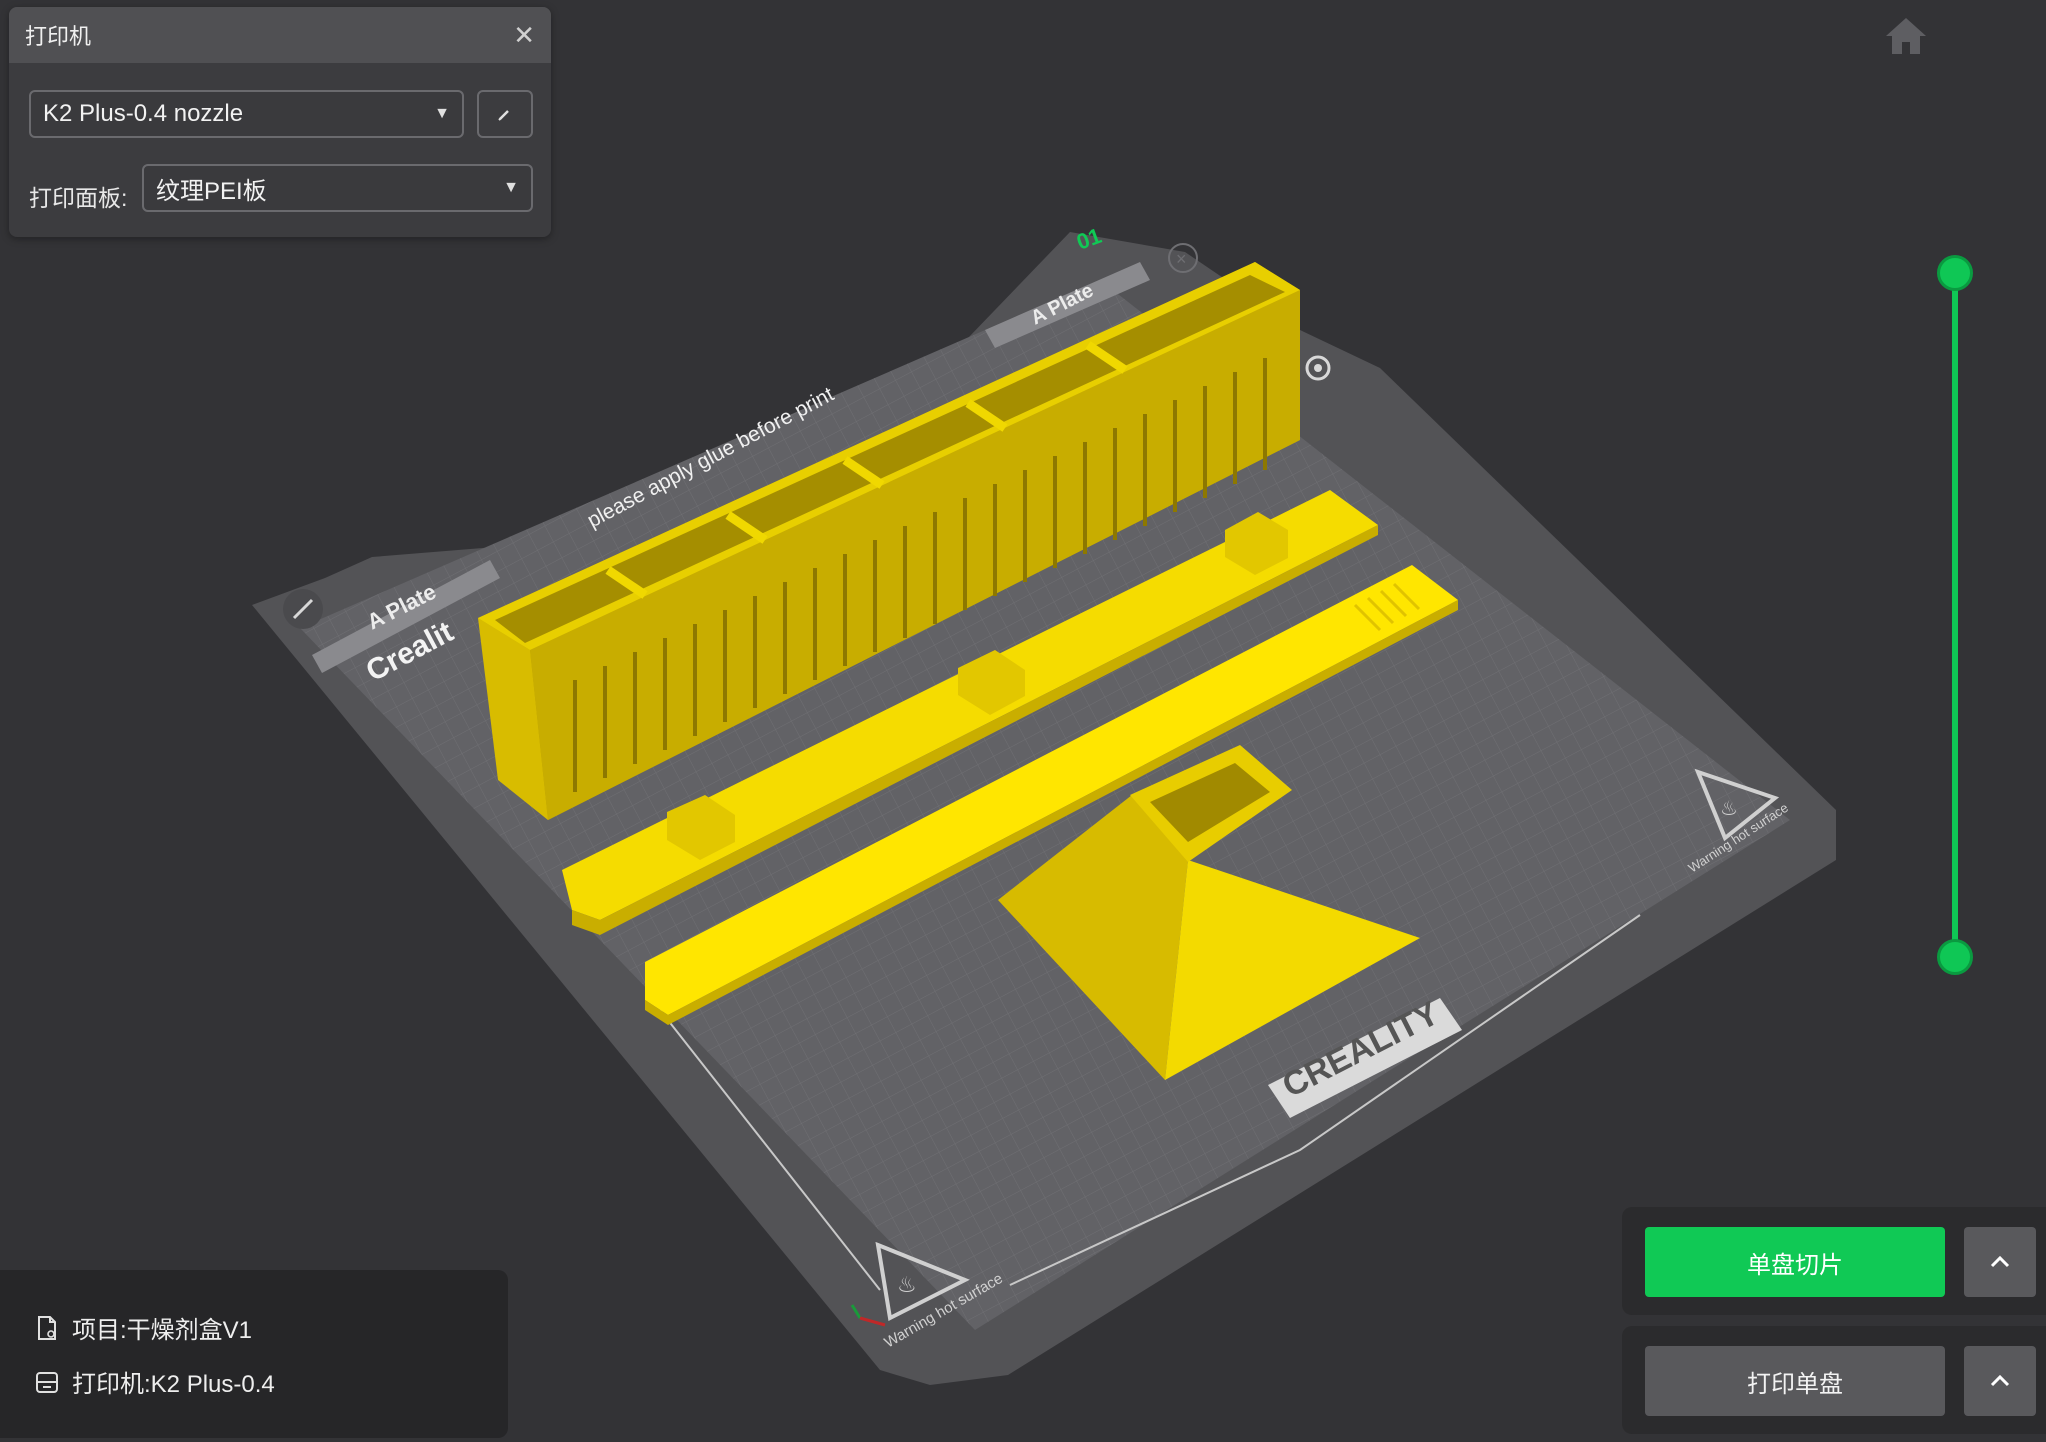  Describe the element at coordinates (143, 113) in the screenshot. I see `printer-select-value: K2 Plus-0.4 nozzle` at that location.